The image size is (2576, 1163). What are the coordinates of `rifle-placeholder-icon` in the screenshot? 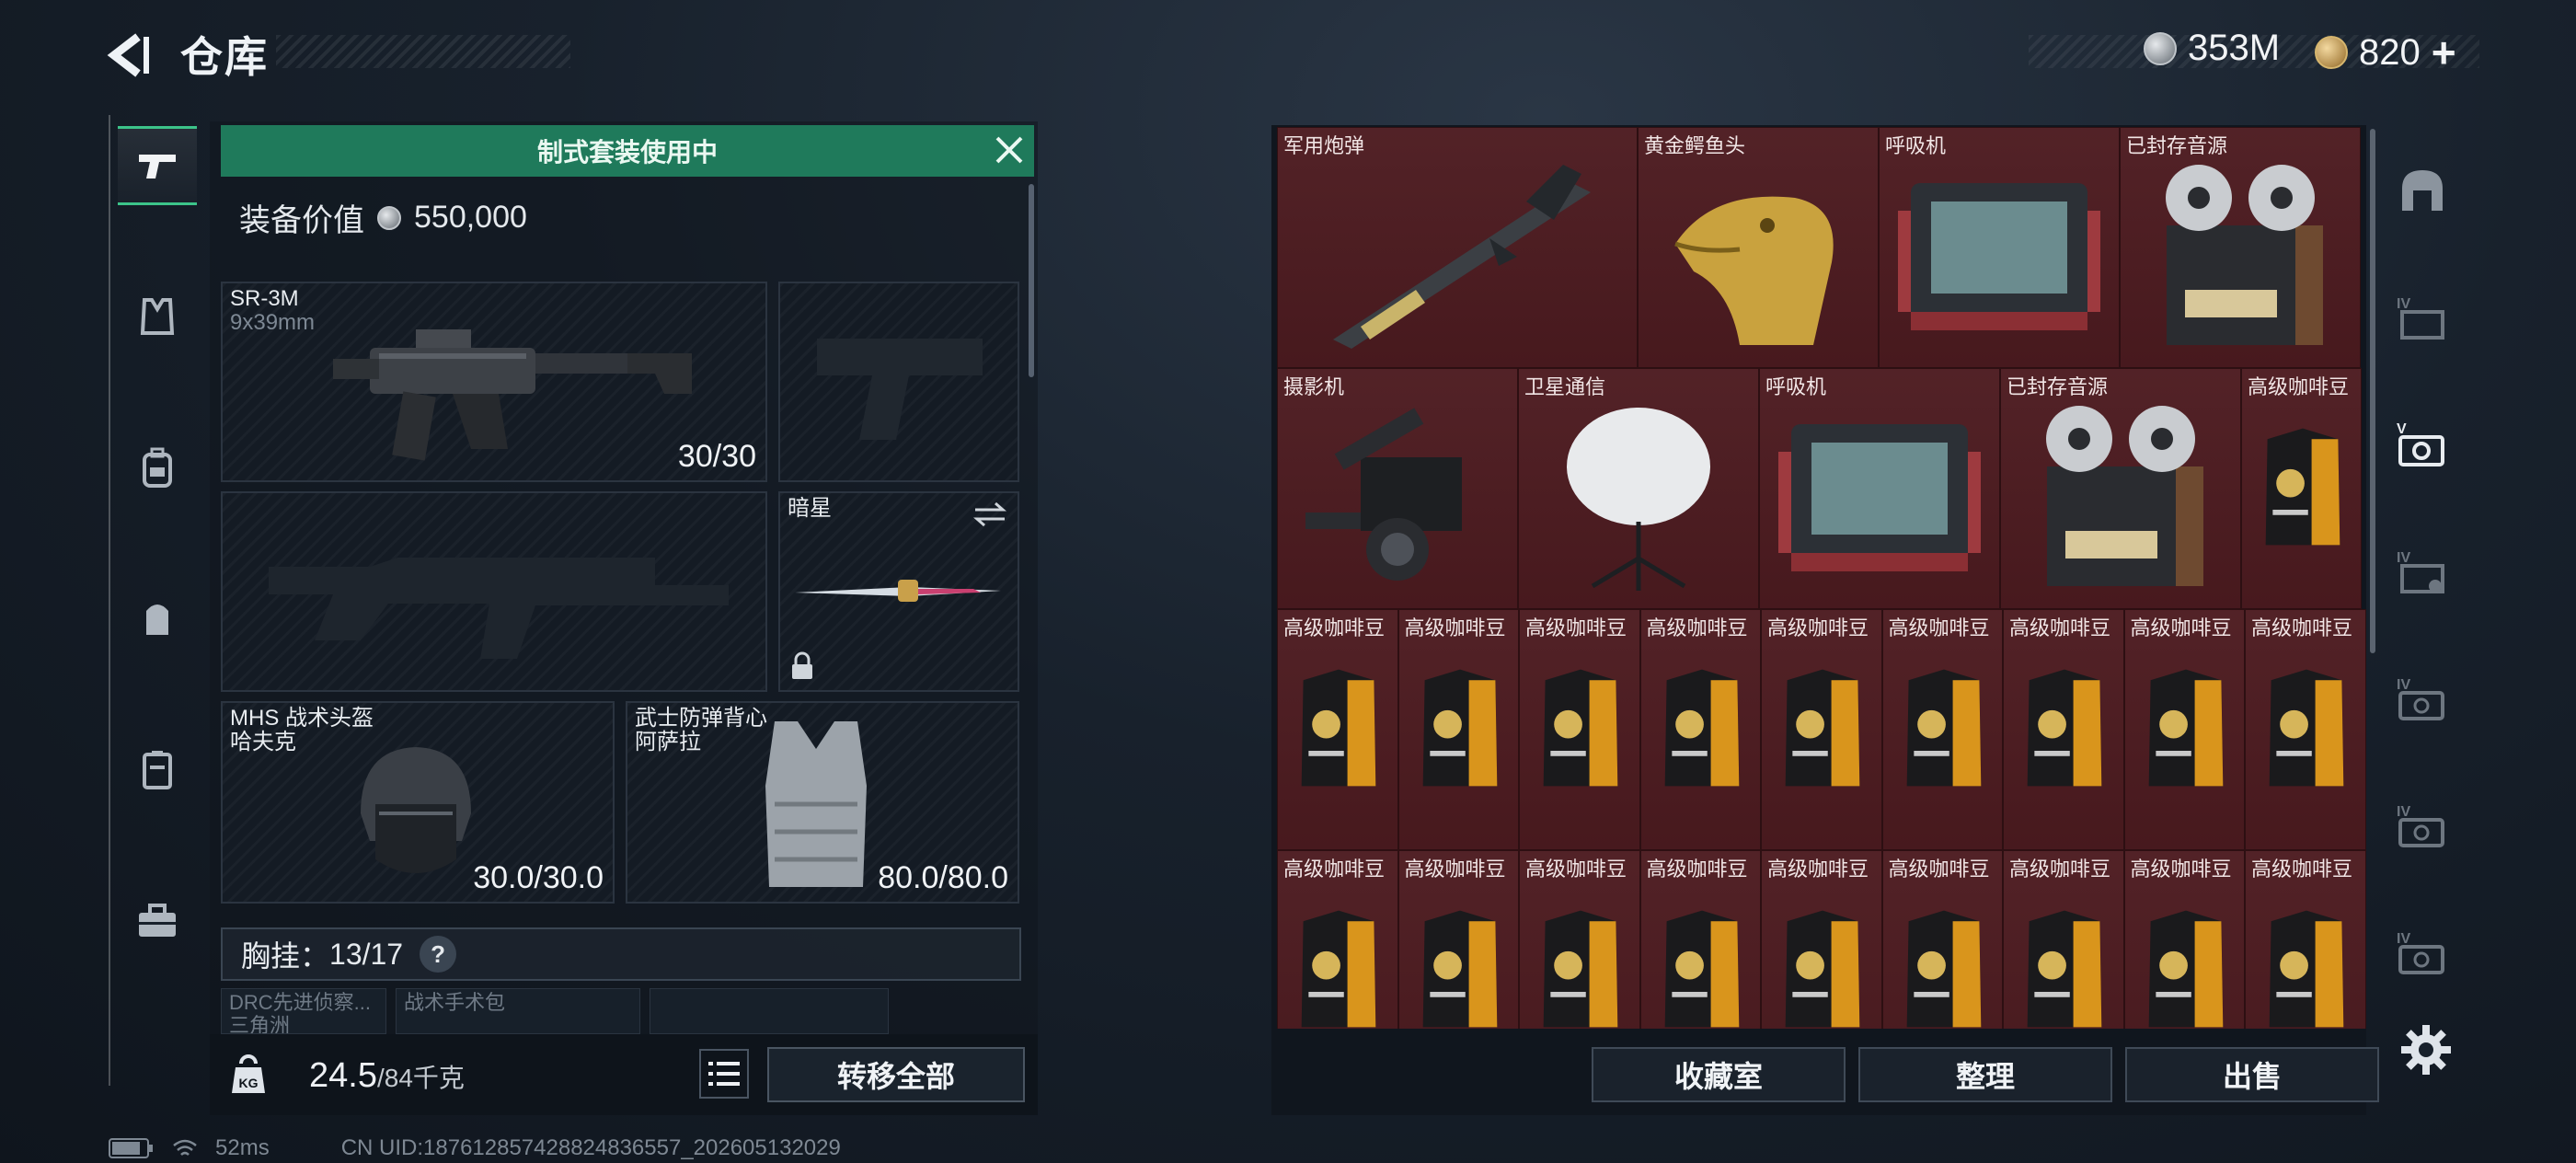 It's located at (499, 608).